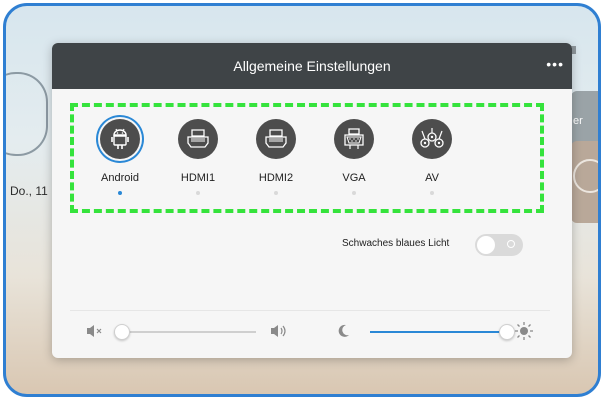  I want to click on volume-slider-thumb, so click(122, 332).